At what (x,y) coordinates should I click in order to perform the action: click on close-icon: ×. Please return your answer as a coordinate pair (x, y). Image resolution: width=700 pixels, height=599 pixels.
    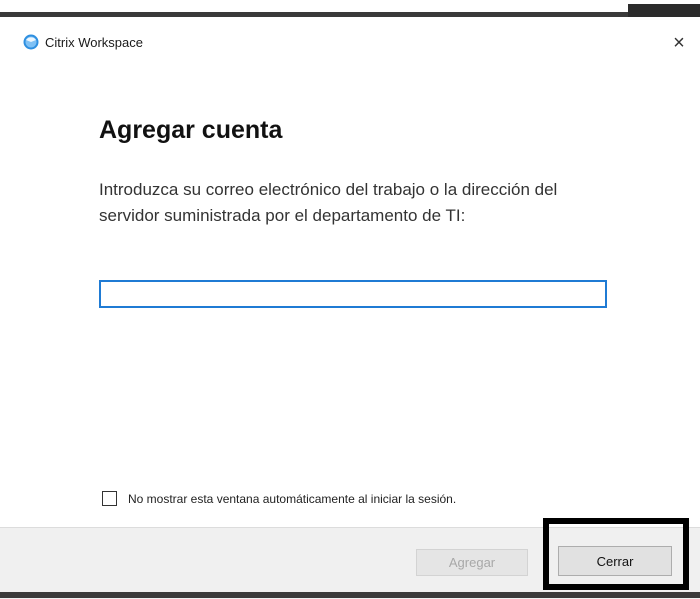
    Looking at the image, I should click on (679, 42).